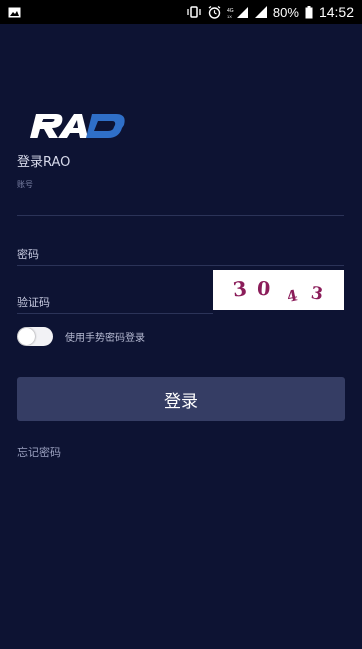 This screenshot has width=362, height=649. I want to click on captcha-field, so click(115, 301).